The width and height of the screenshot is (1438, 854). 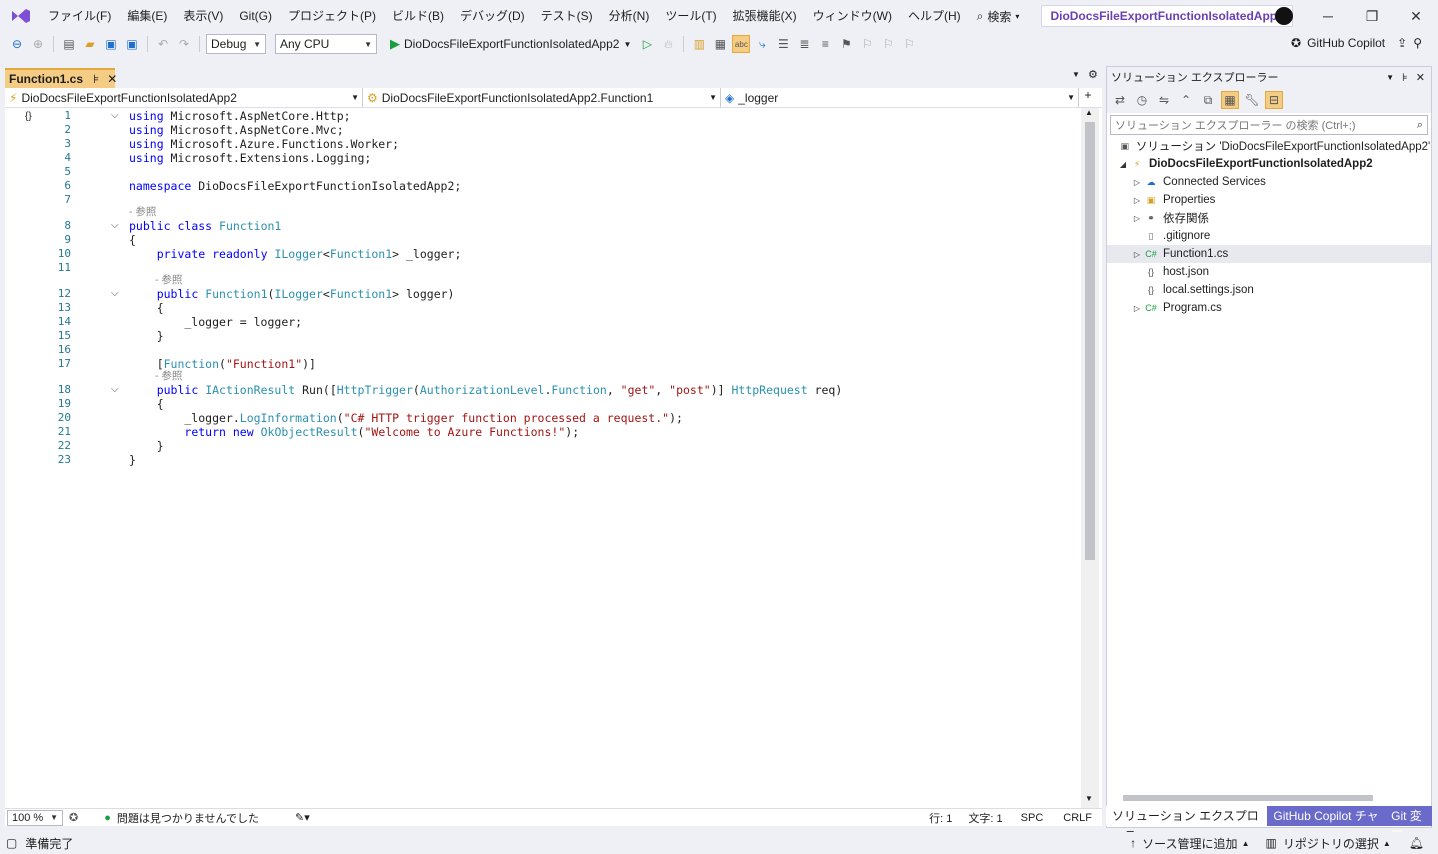 What do you see at coordinates (1089, 112) in the screenshot?
I see `scroll-up-icon: ▲` at bounding box center [1089, 112].